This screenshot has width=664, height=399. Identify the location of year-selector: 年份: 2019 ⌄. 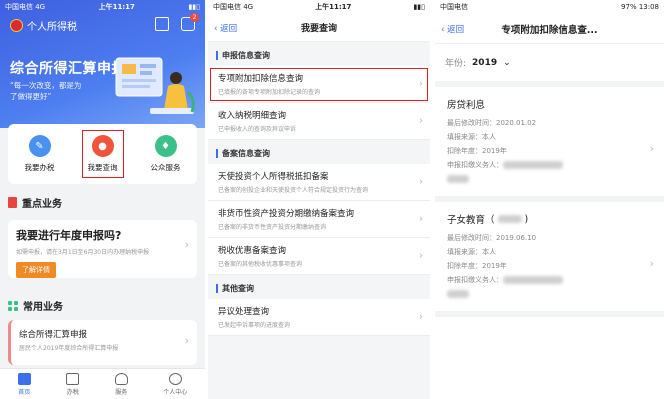
(549, 65).